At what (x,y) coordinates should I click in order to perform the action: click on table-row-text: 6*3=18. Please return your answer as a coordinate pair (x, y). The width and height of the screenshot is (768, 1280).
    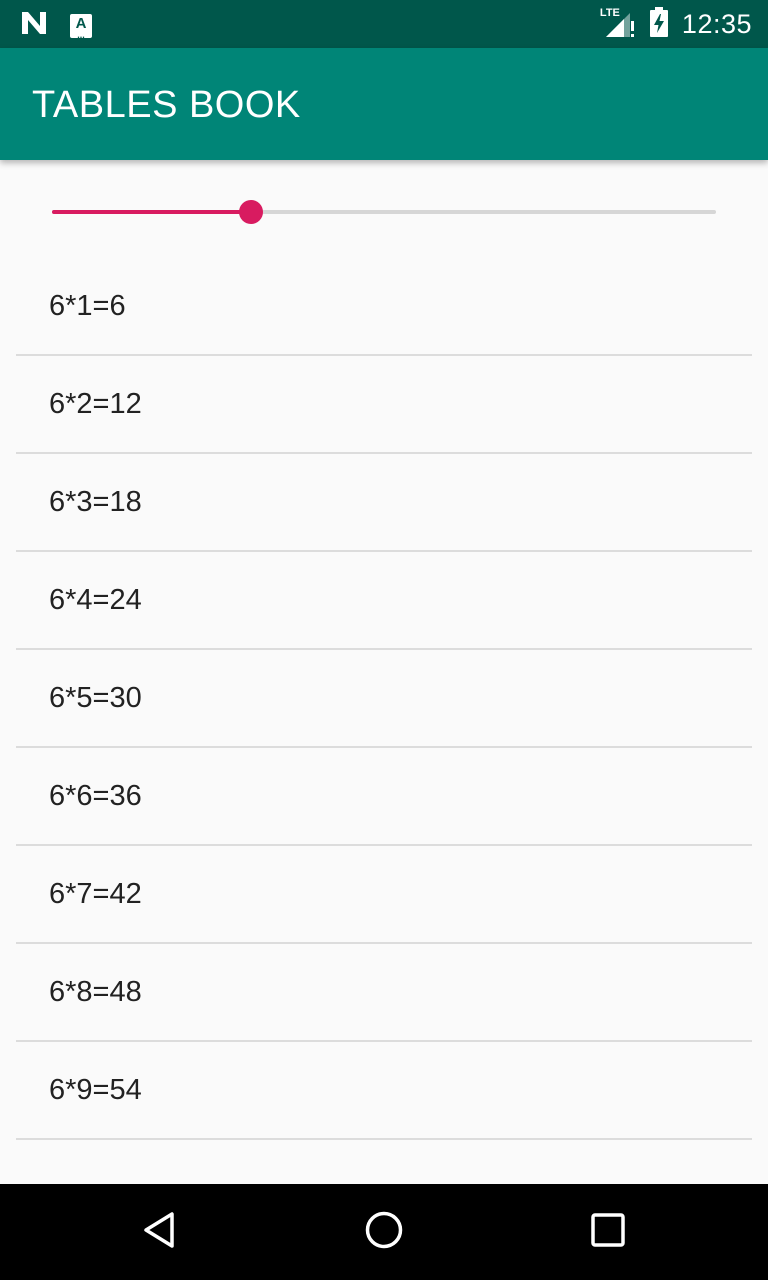
    Looking at the image, I should click on (95, 501).